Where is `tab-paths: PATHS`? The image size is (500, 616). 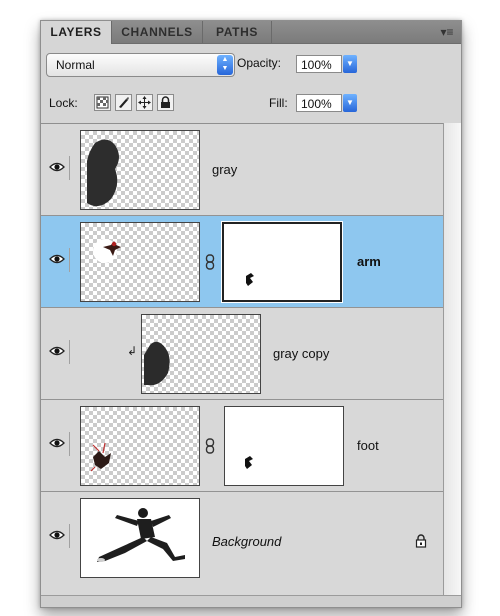 tab-paths: PATHS is located at coordinates (237, 32).